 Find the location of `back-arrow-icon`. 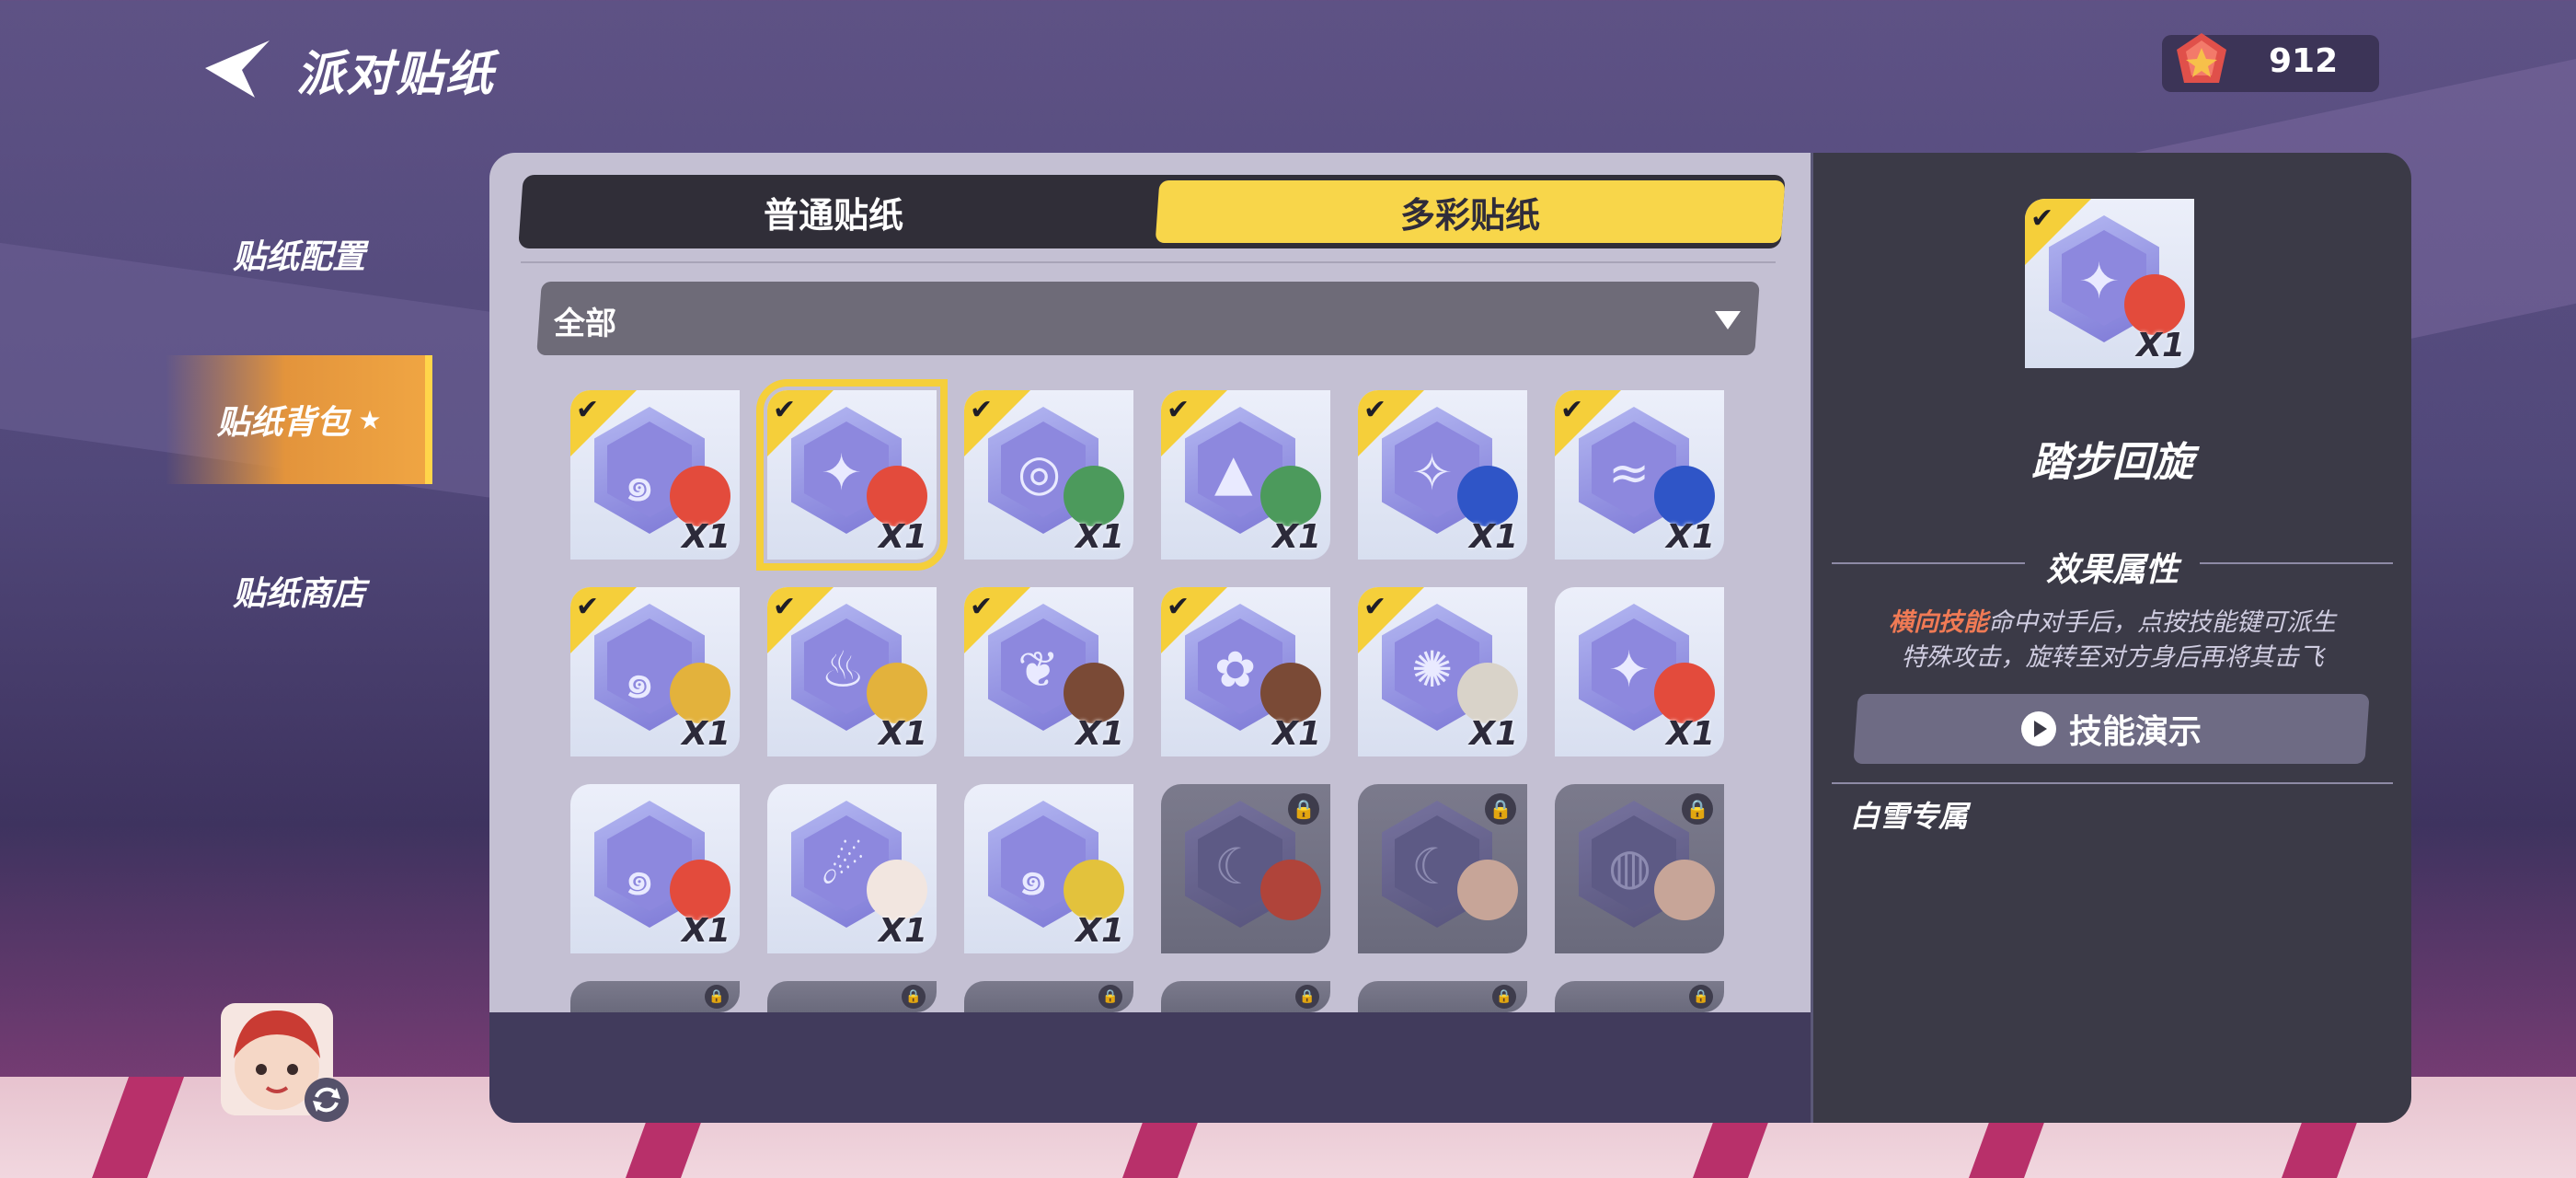

back-arrow-icon is located at coordinates (237, 69).